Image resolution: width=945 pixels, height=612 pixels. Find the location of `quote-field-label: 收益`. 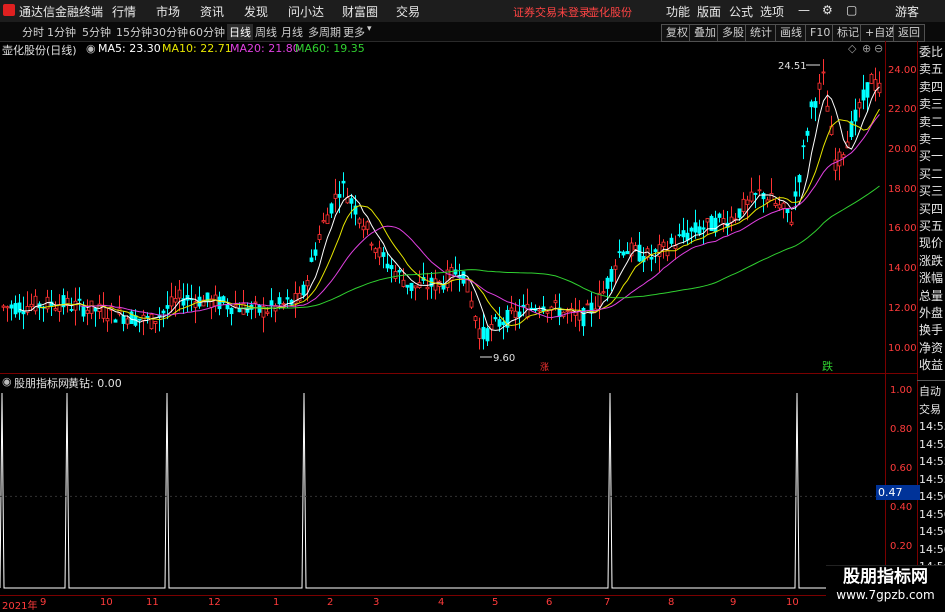

quote-field-label: 收益 is located at coordinates (931, 365).